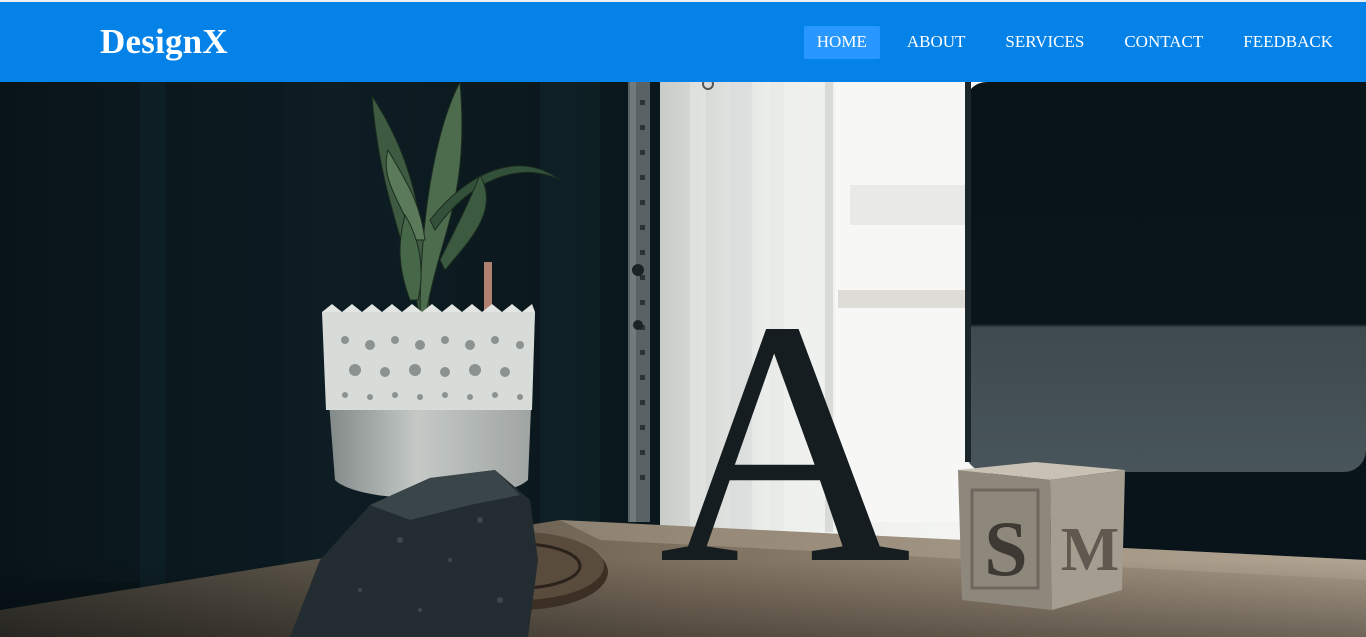 The image size is (1366, 637). I want to click on nav-home: HOME, so click(841, 42).